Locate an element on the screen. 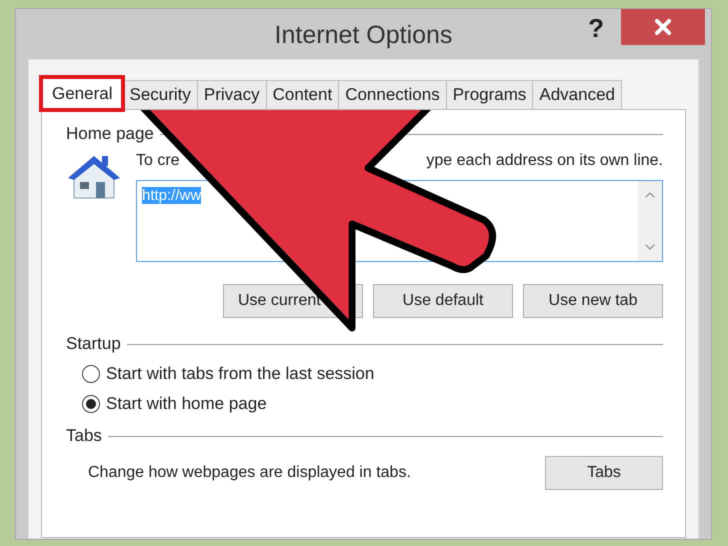 The height and width of the screenshot is (546, 728). tab: General is located at coordinates (82, 93).